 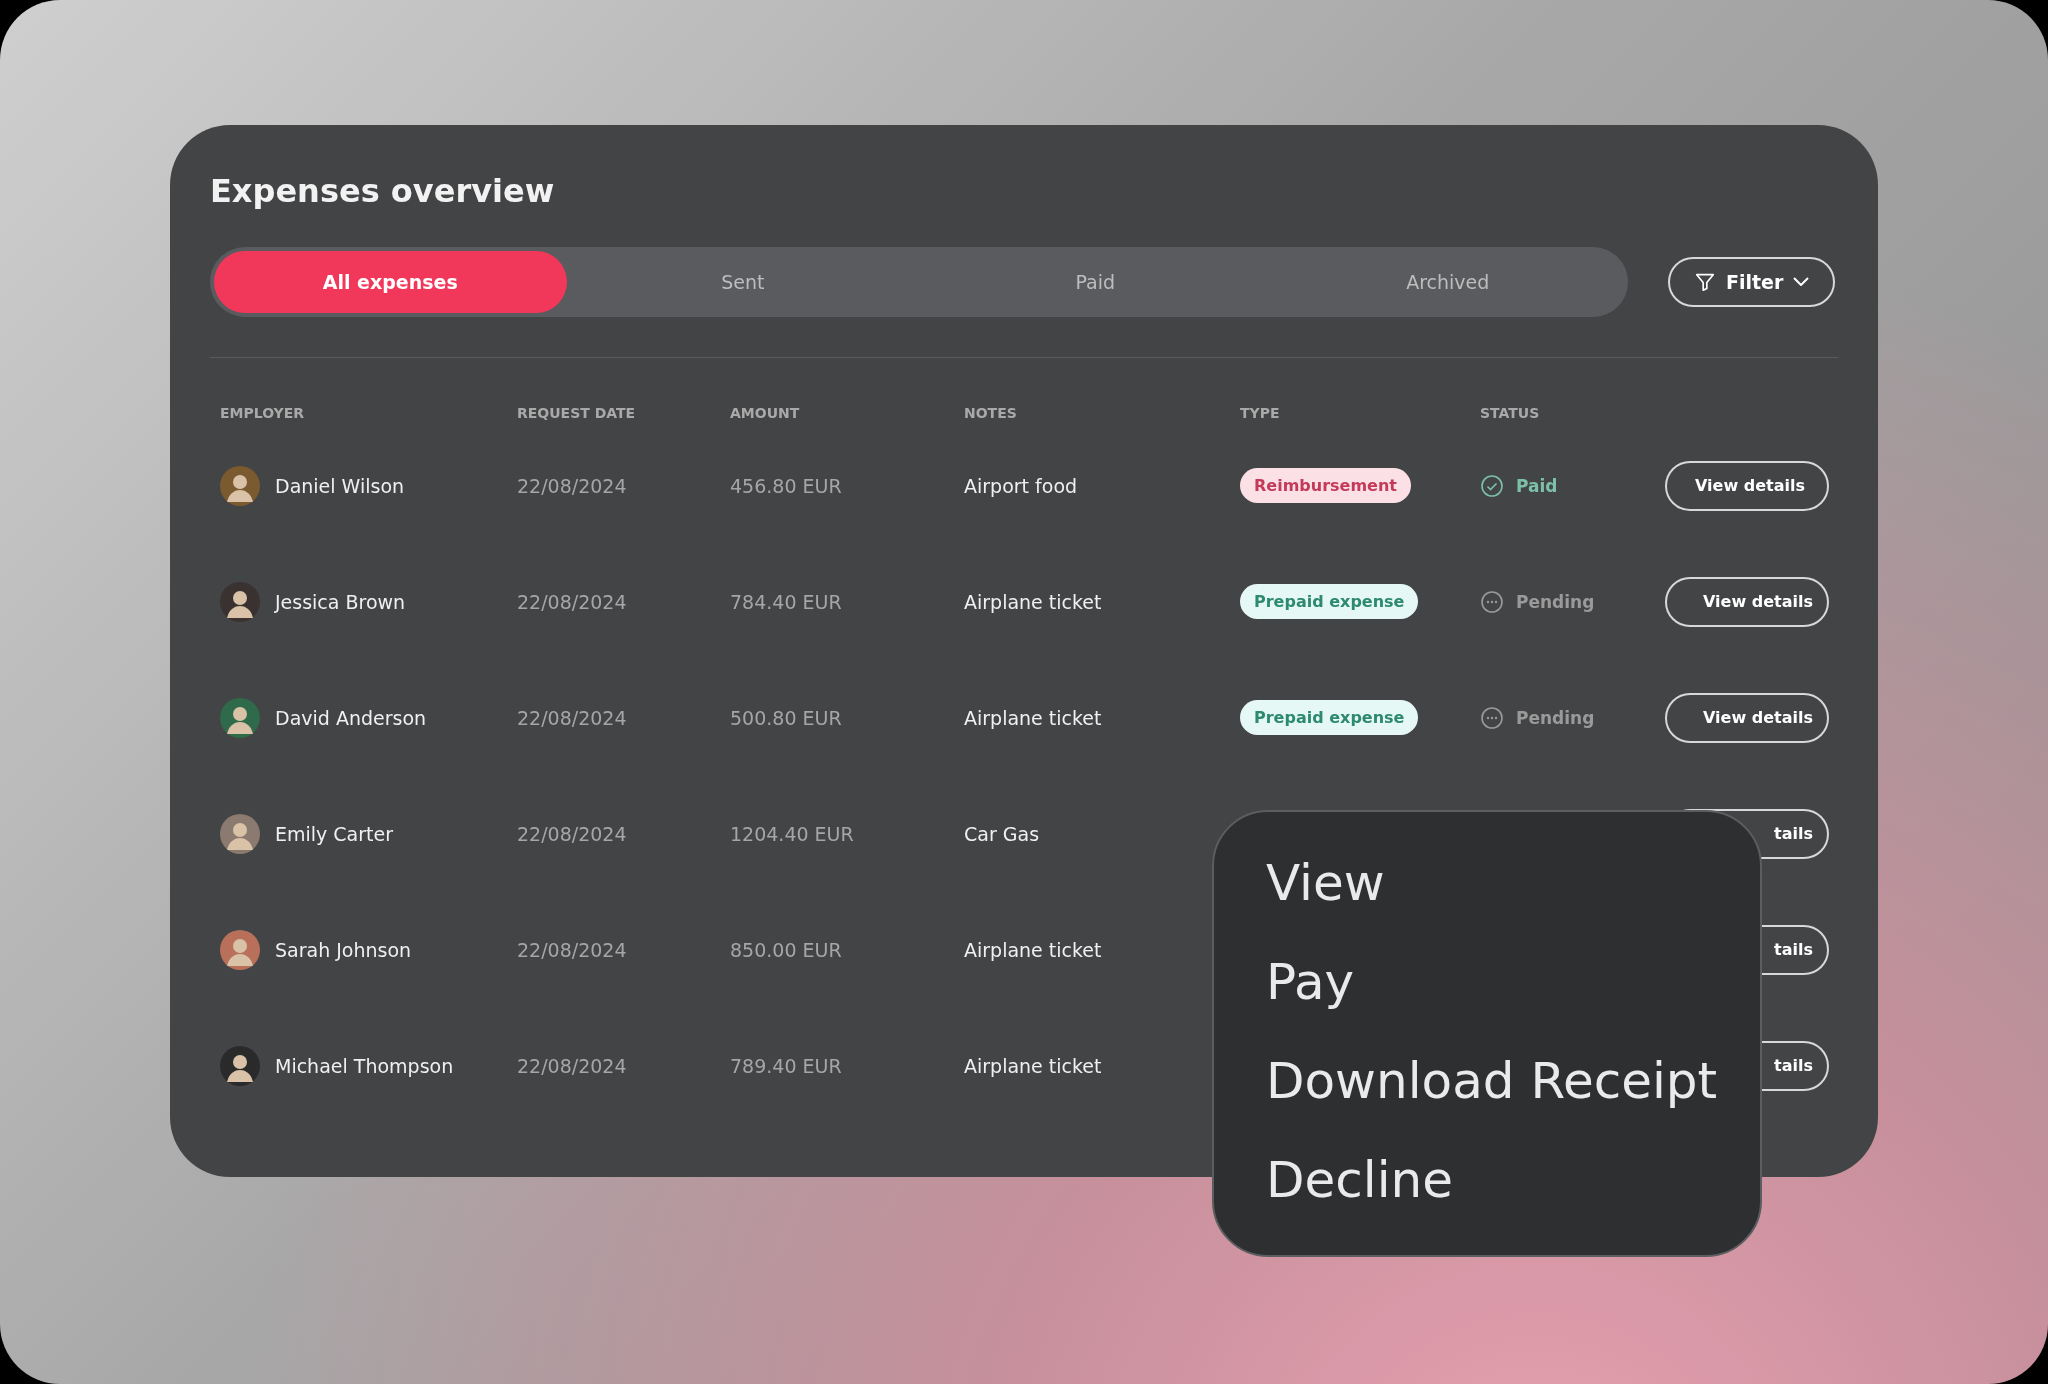 What do you see at coordinates (1260, 412) in the screenshot?
I see `column-header: TYPE` at bounding box center [1260, 412].